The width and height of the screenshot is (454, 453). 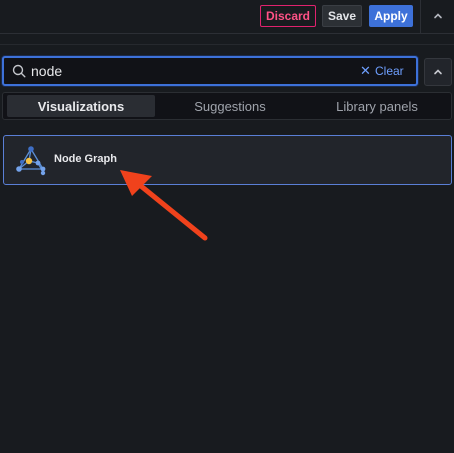 I want to click on collapse-picker-button, so click(x=438, y=72).